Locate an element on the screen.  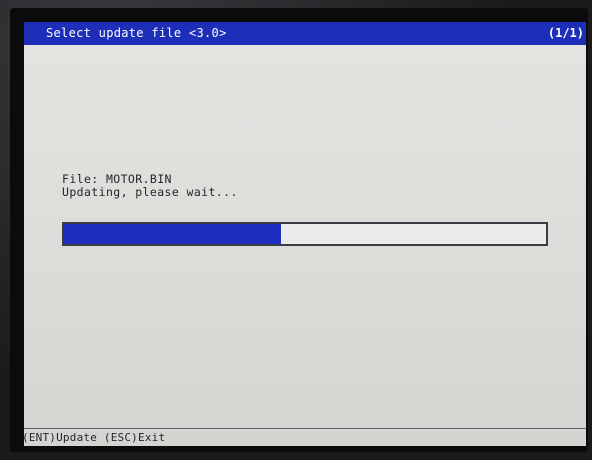
footer-divider is located at coordinates (305, 428).